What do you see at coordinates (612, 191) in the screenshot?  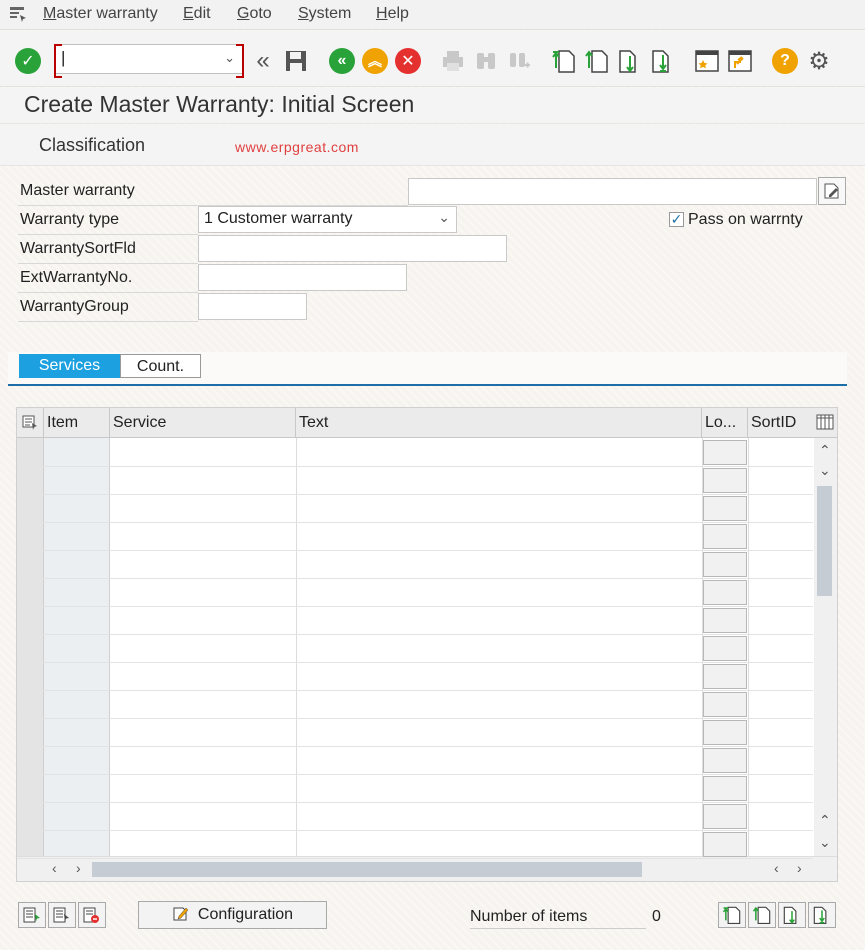 I see `master-warranty-input` at bounding box center [612, 191].